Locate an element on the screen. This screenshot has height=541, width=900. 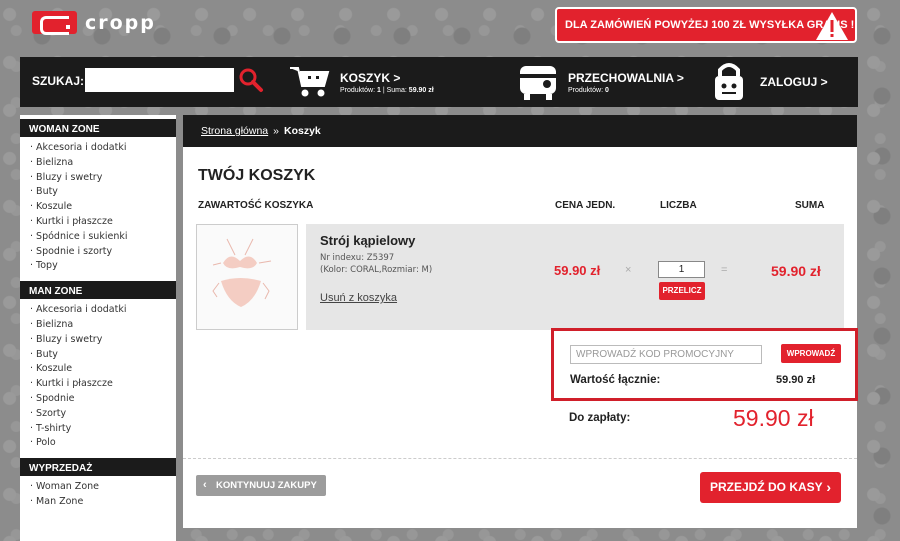
checkout-button: PRZEJDŹ DO KASY › is located at coordinates (770, 487).